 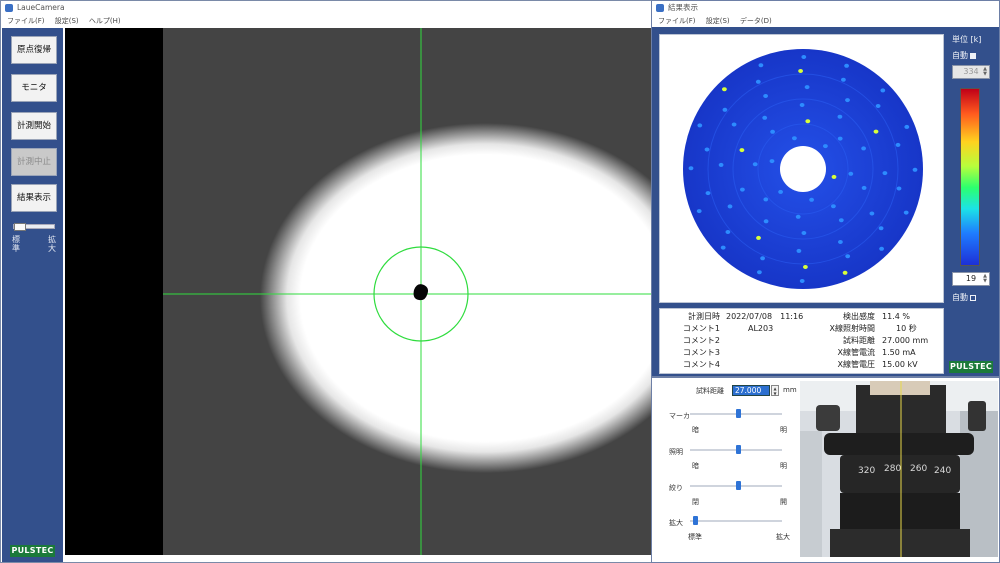 I want to click on marker-left-label: 暗, so click(x=695, y=430).